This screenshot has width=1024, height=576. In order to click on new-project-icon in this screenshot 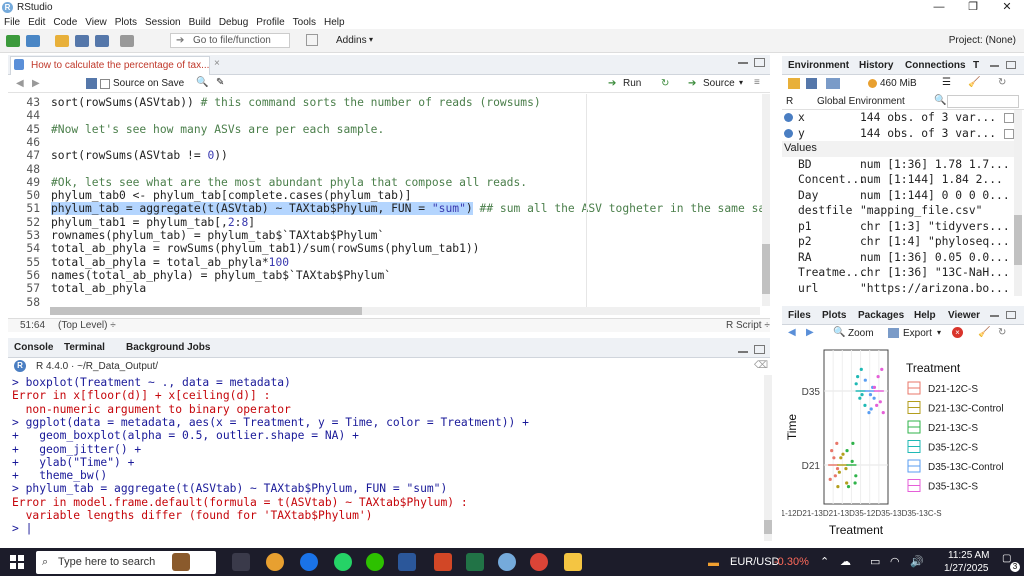, I will do `click(33, 40)`.